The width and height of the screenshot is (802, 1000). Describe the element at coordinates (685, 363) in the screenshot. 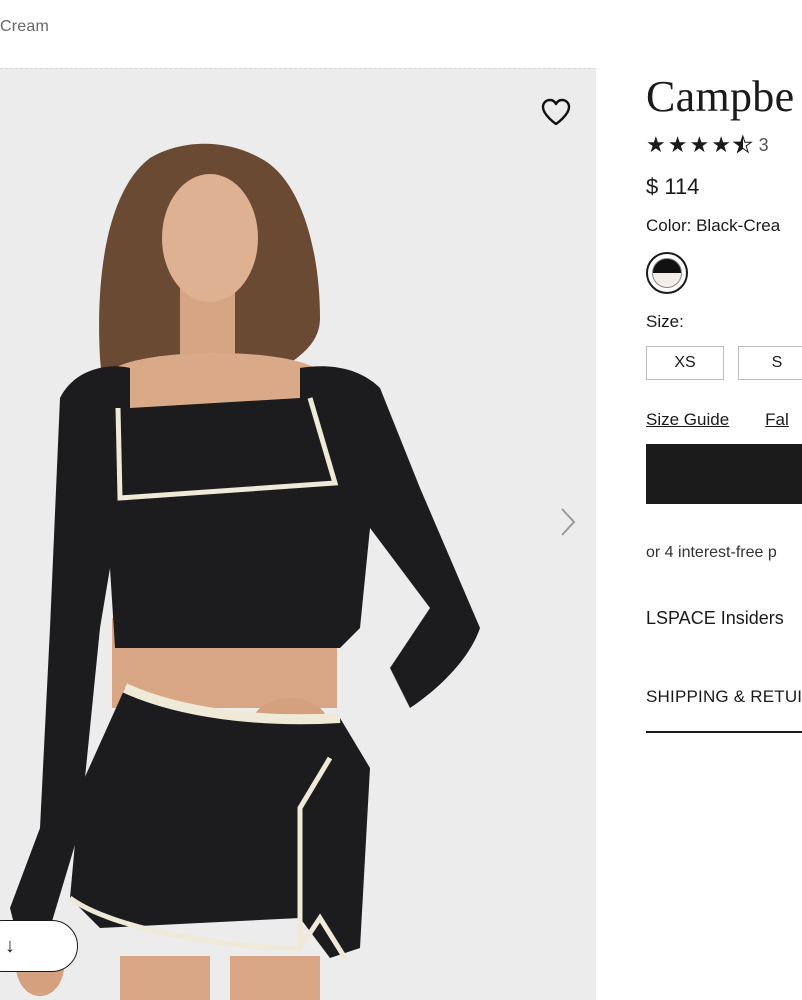

I see `size-option-xs: XS` at that location.